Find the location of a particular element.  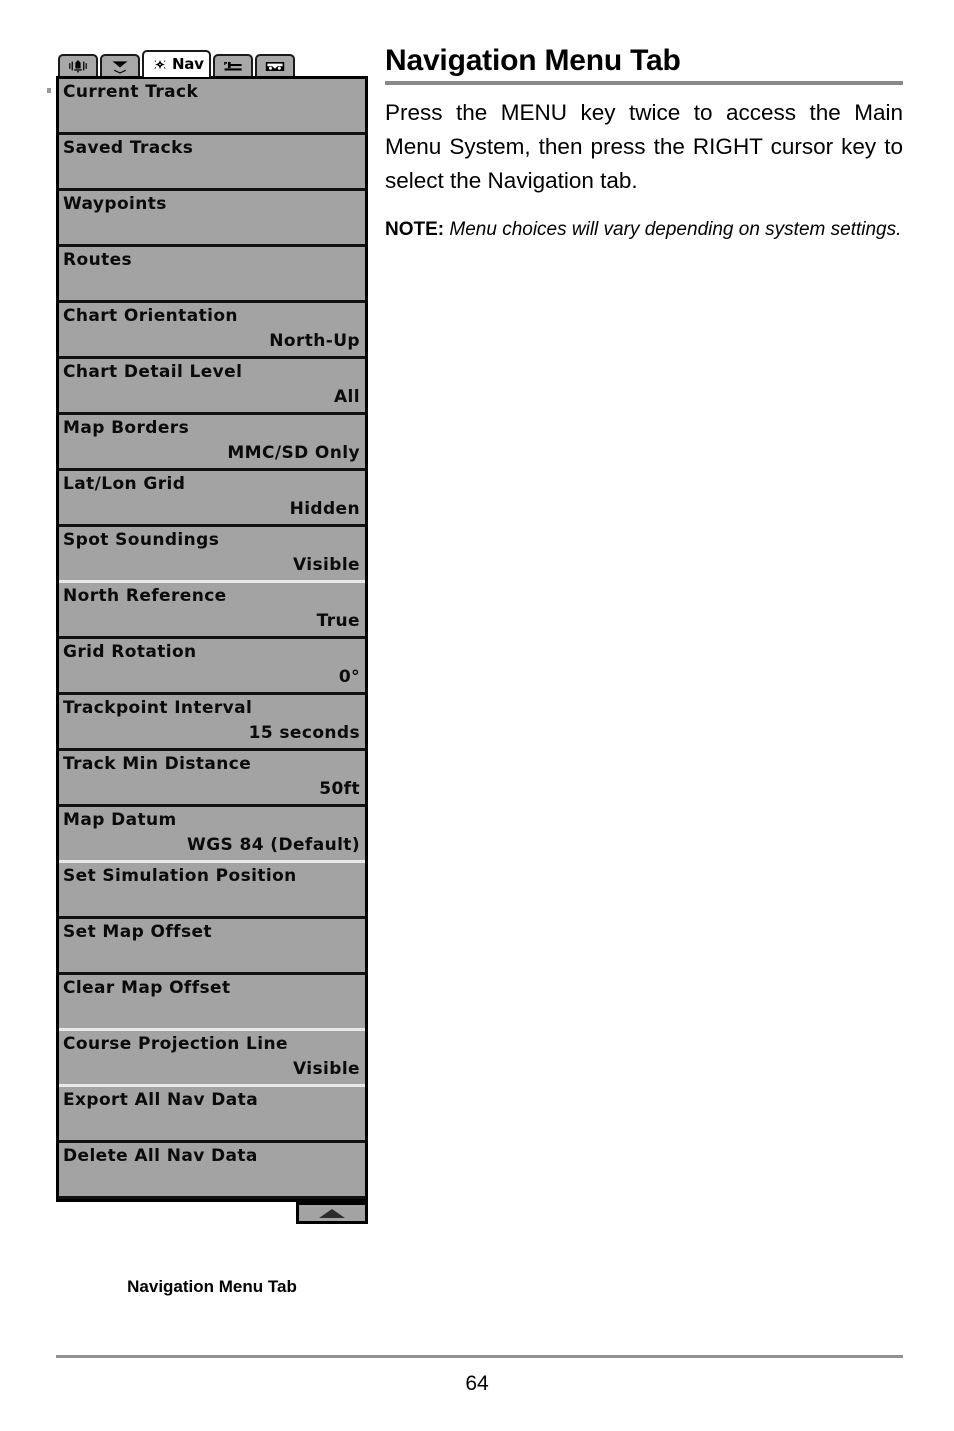

menu-row: Saved Tracks is located at coordinates (212, 163).